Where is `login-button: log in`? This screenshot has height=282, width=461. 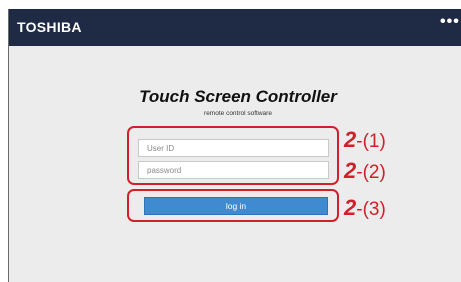 login-button: log in is located at coordinates (236, 206).